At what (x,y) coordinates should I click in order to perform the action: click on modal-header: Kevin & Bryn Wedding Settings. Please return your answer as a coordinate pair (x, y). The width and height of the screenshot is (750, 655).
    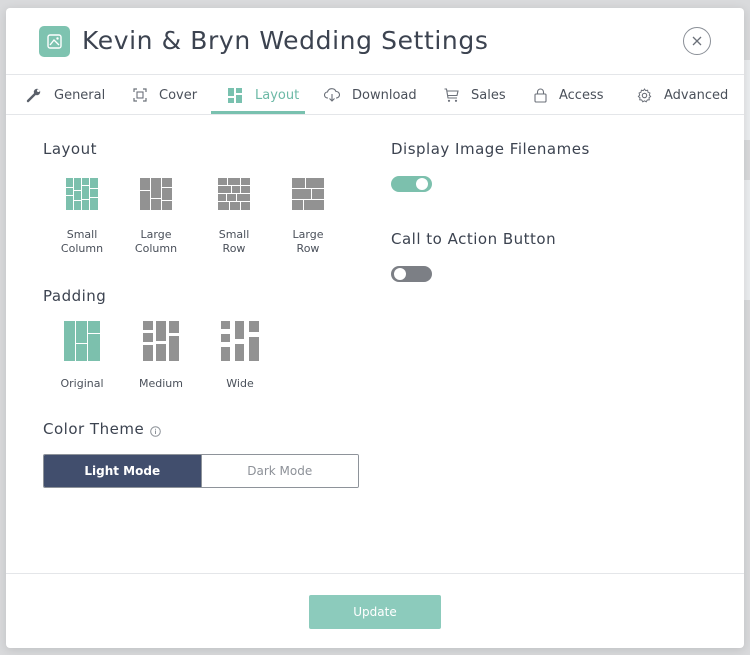
    Looking at the image, I should click on (375, 41).